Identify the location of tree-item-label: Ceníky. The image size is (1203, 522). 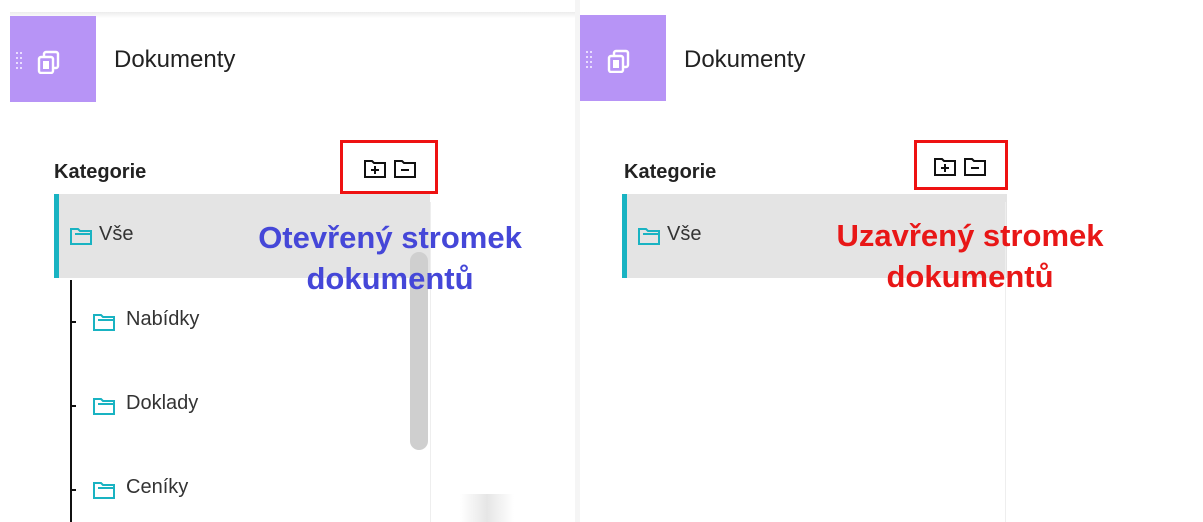
(157, 487).